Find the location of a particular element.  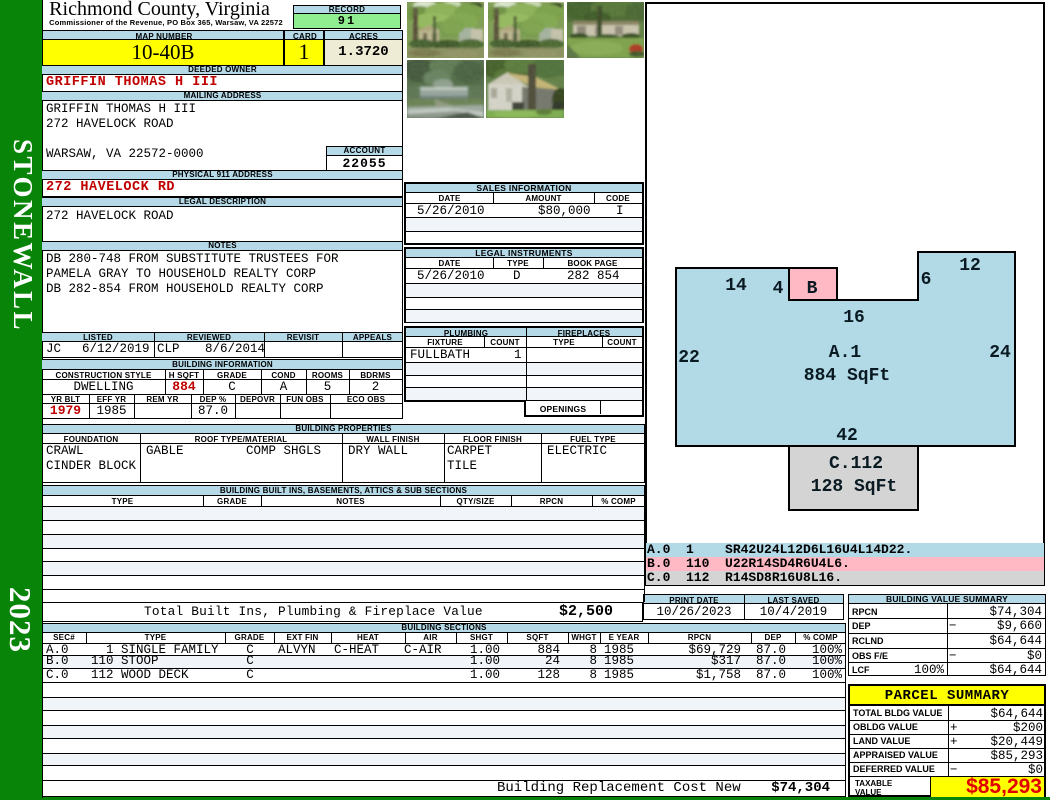

svg-text: 42 is located at coordinates (847, 436).